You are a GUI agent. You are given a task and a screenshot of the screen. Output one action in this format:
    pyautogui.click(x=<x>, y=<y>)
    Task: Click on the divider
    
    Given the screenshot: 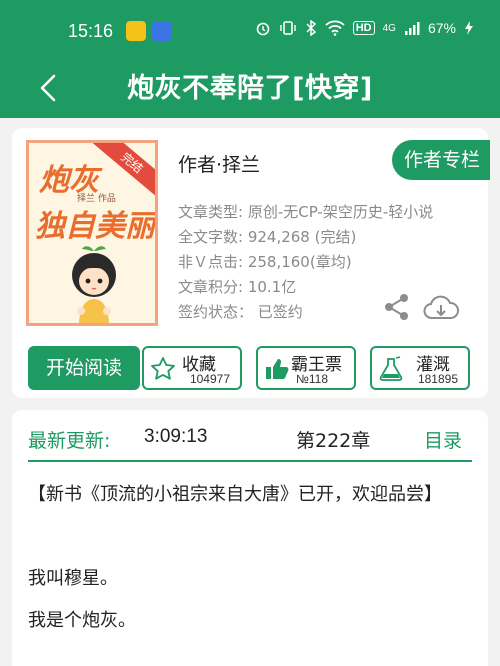 What is the action you would take?
    pyautogui.click(x=250, y=461)
    